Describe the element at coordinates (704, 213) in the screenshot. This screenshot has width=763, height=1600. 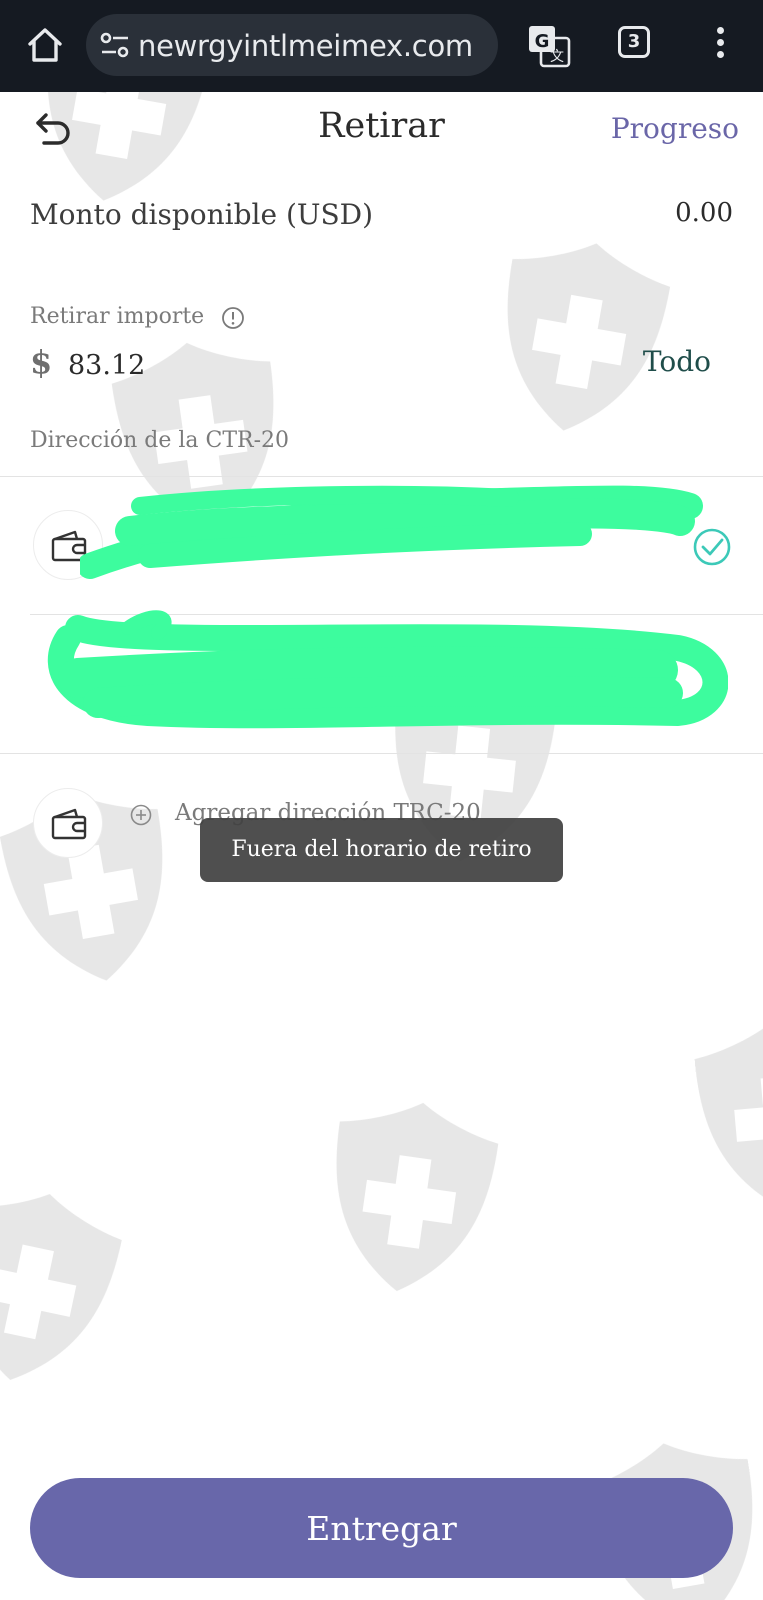
I see `available-balance-value: 0.00` at that location.